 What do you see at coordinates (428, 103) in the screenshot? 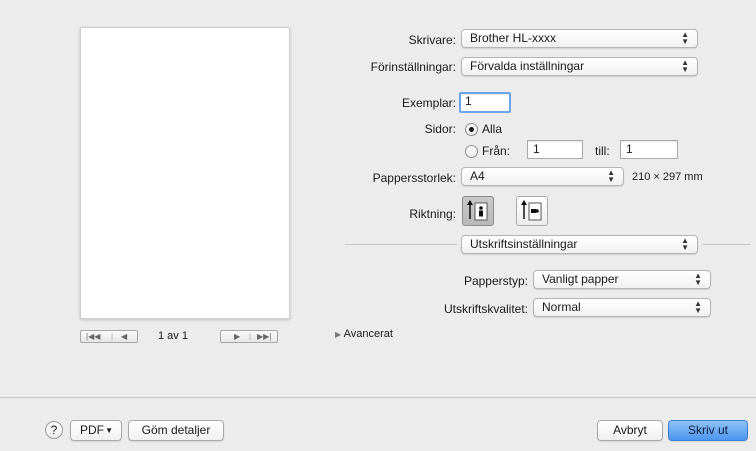
I see `copies-label: Exemplar:` at bounding box center [428, 103].